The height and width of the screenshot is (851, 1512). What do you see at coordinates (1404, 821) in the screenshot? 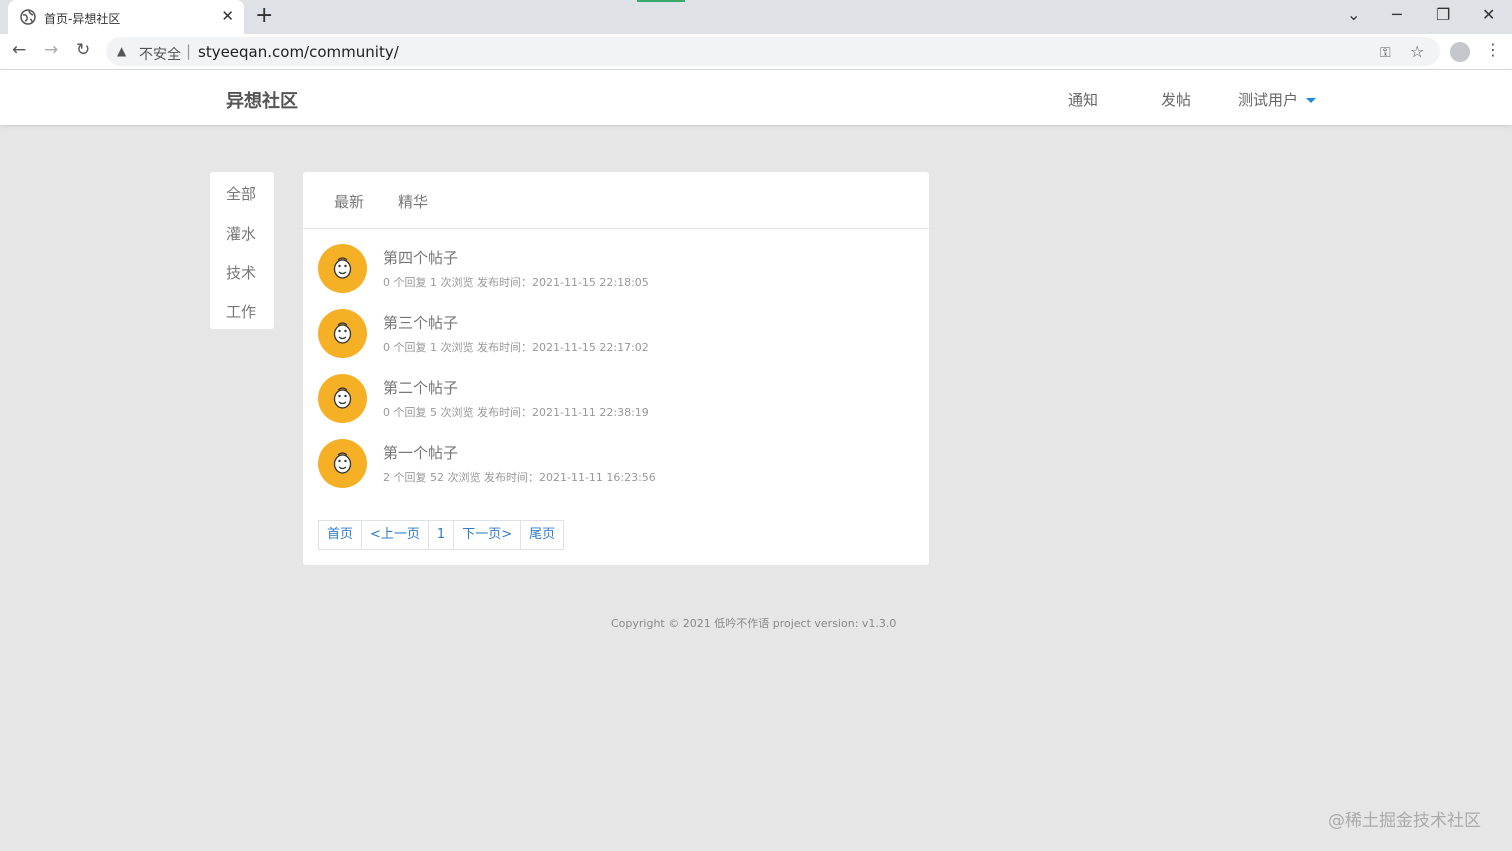
I see `watermark: @稀土掘金技术社区` at bounding box center [1404, 821].